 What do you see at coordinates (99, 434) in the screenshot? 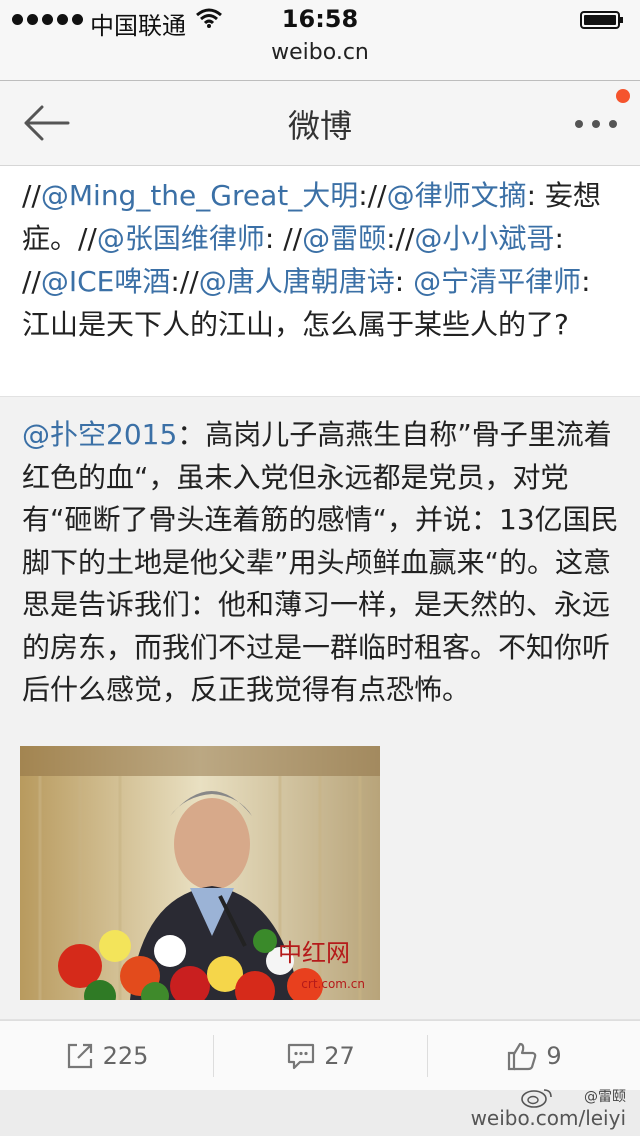
I see `original-author-link: @扑空2015` at bounding box center [99, 434].